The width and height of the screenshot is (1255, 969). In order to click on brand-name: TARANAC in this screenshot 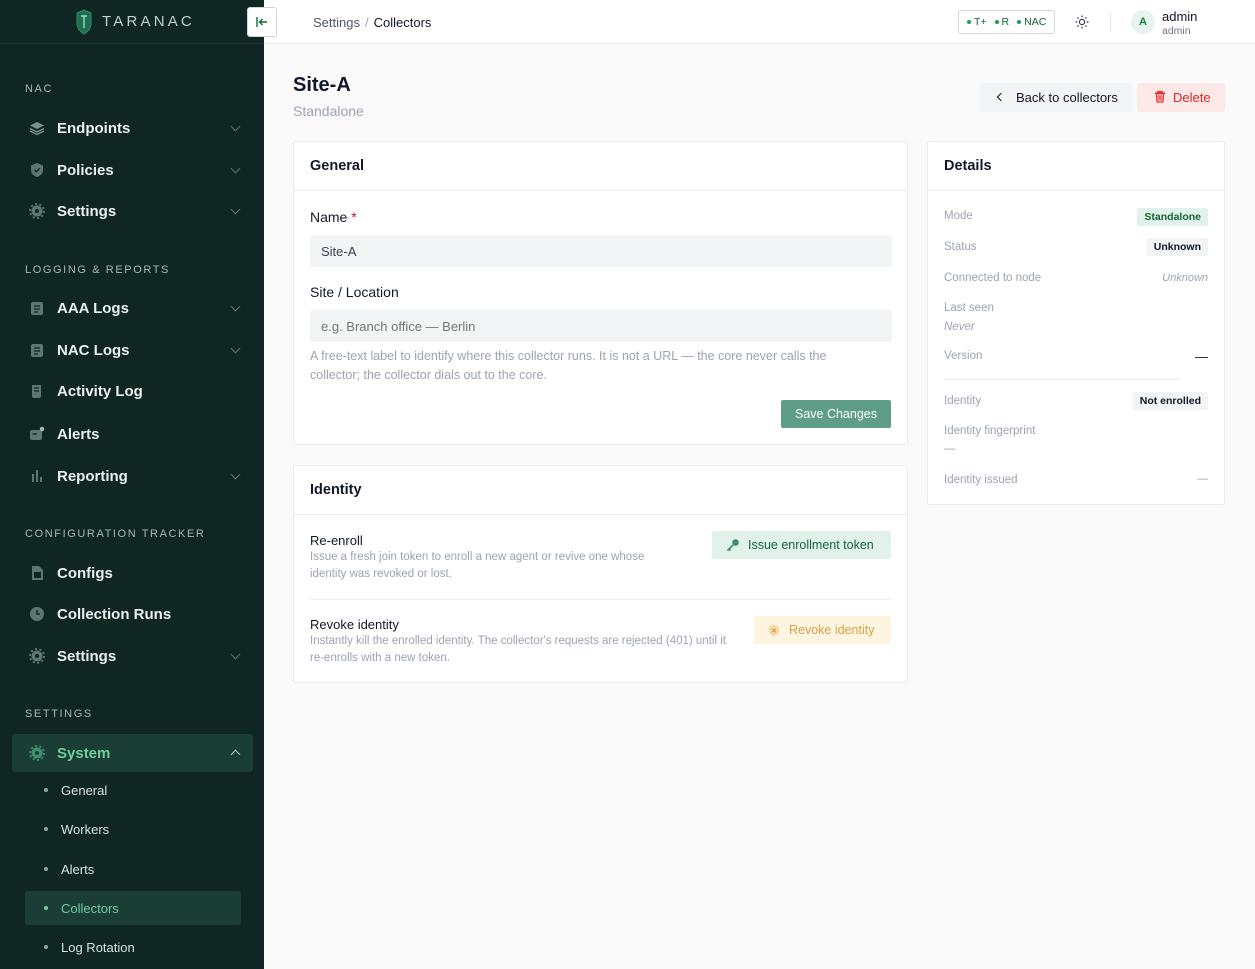, I will do `click(148, 21)`.